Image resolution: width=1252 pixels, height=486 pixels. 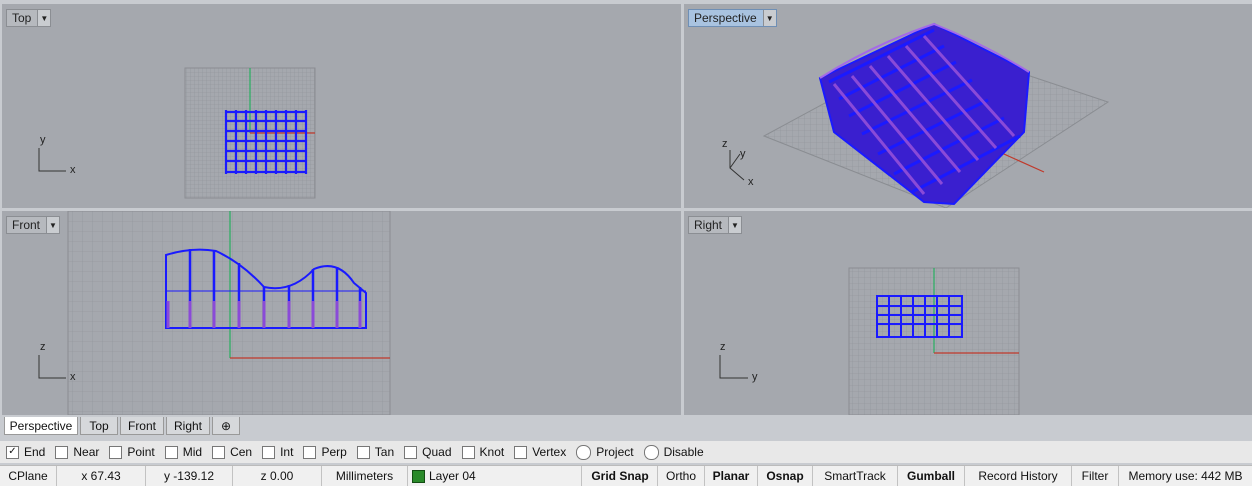 What do you see at coordinates (681, 476) in the screenshot?
I see `ortho-toggle: Ortho` at bounding box center [681, 476].